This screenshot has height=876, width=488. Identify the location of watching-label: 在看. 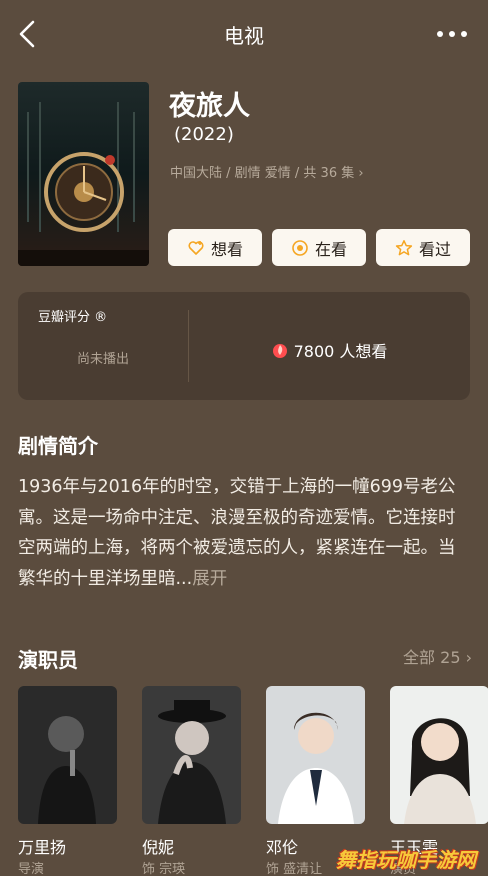
(330, 249).